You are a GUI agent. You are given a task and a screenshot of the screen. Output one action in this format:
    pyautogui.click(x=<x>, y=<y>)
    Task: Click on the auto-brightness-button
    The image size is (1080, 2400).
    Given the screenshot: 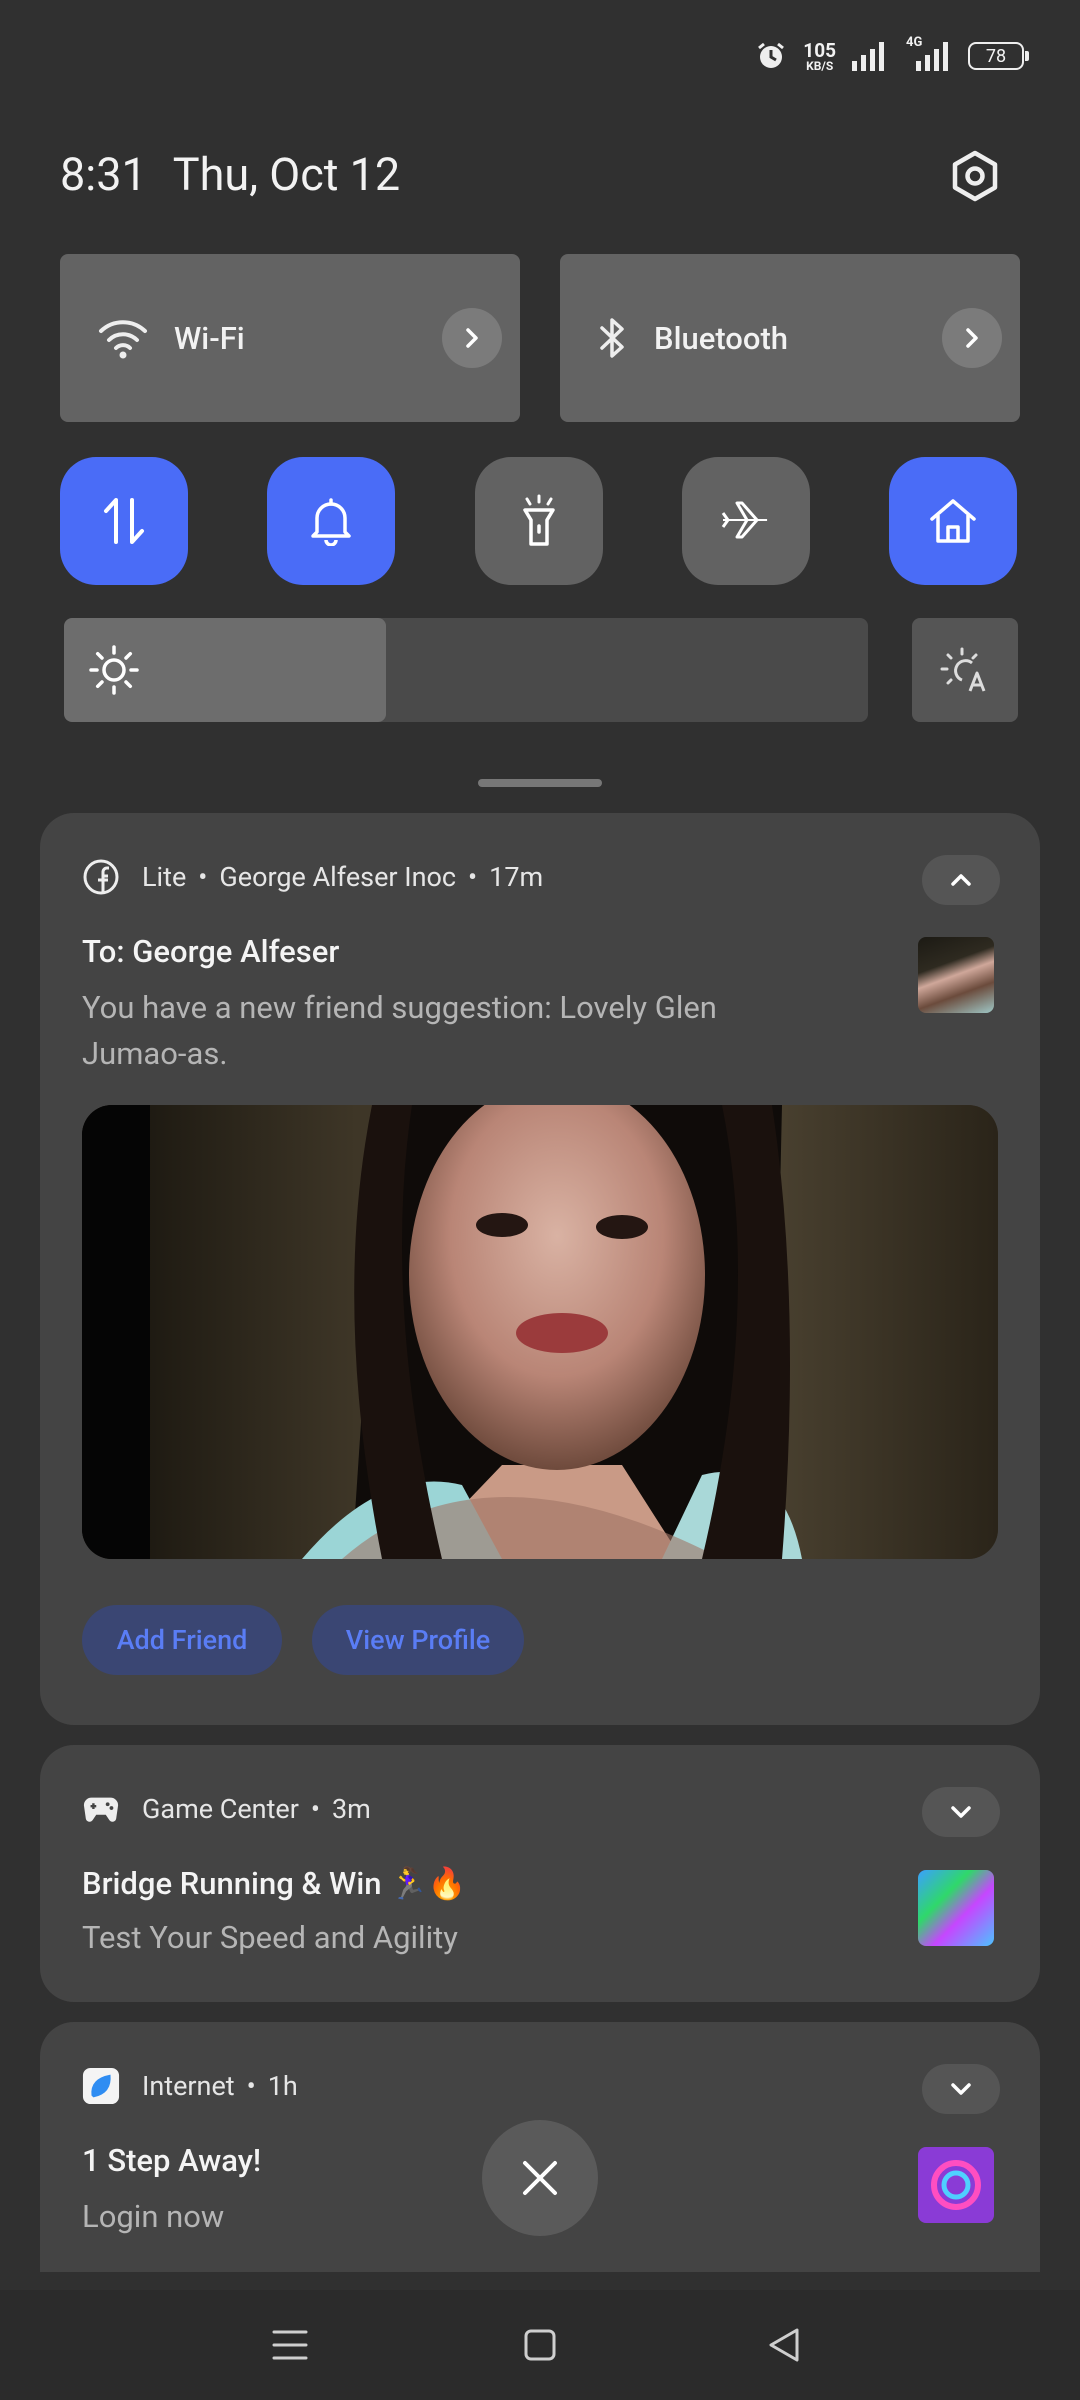 What is the action you would take?
    pyautogui.click(x=965, y=670)
    